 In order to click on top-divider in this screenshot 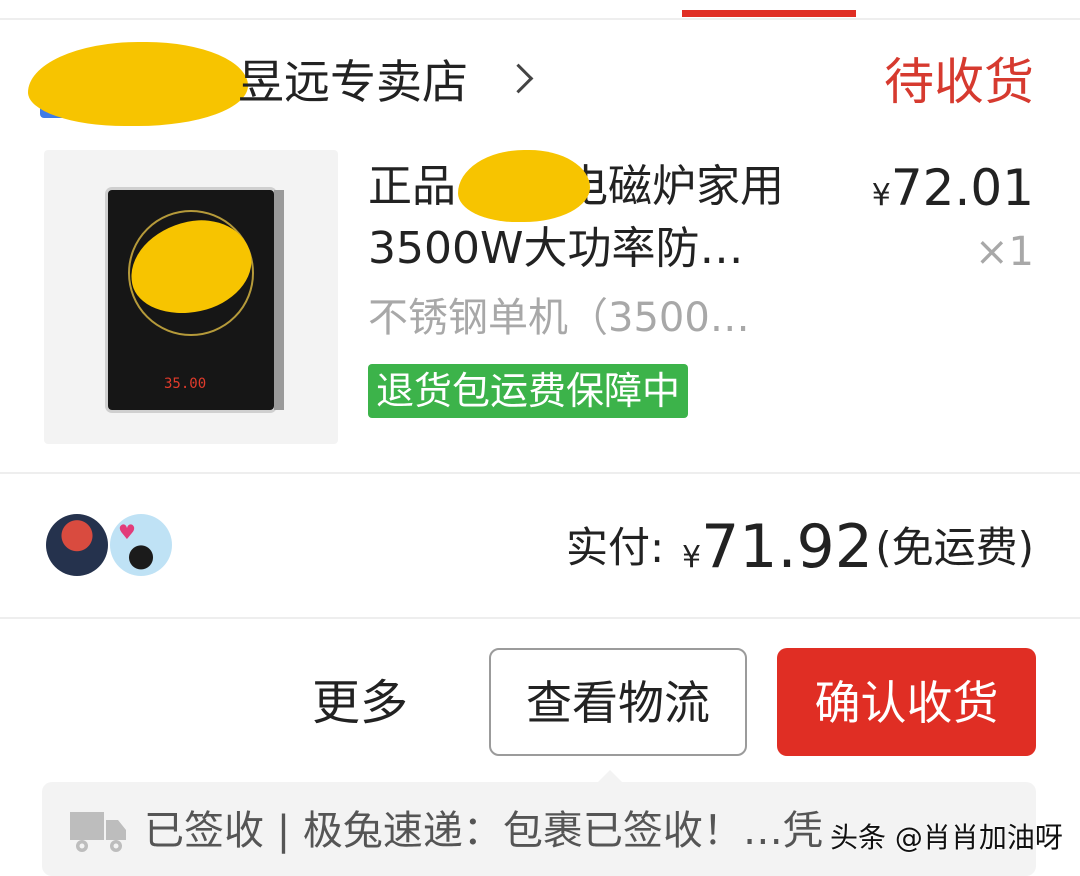, I will do `click(540, 19)`.